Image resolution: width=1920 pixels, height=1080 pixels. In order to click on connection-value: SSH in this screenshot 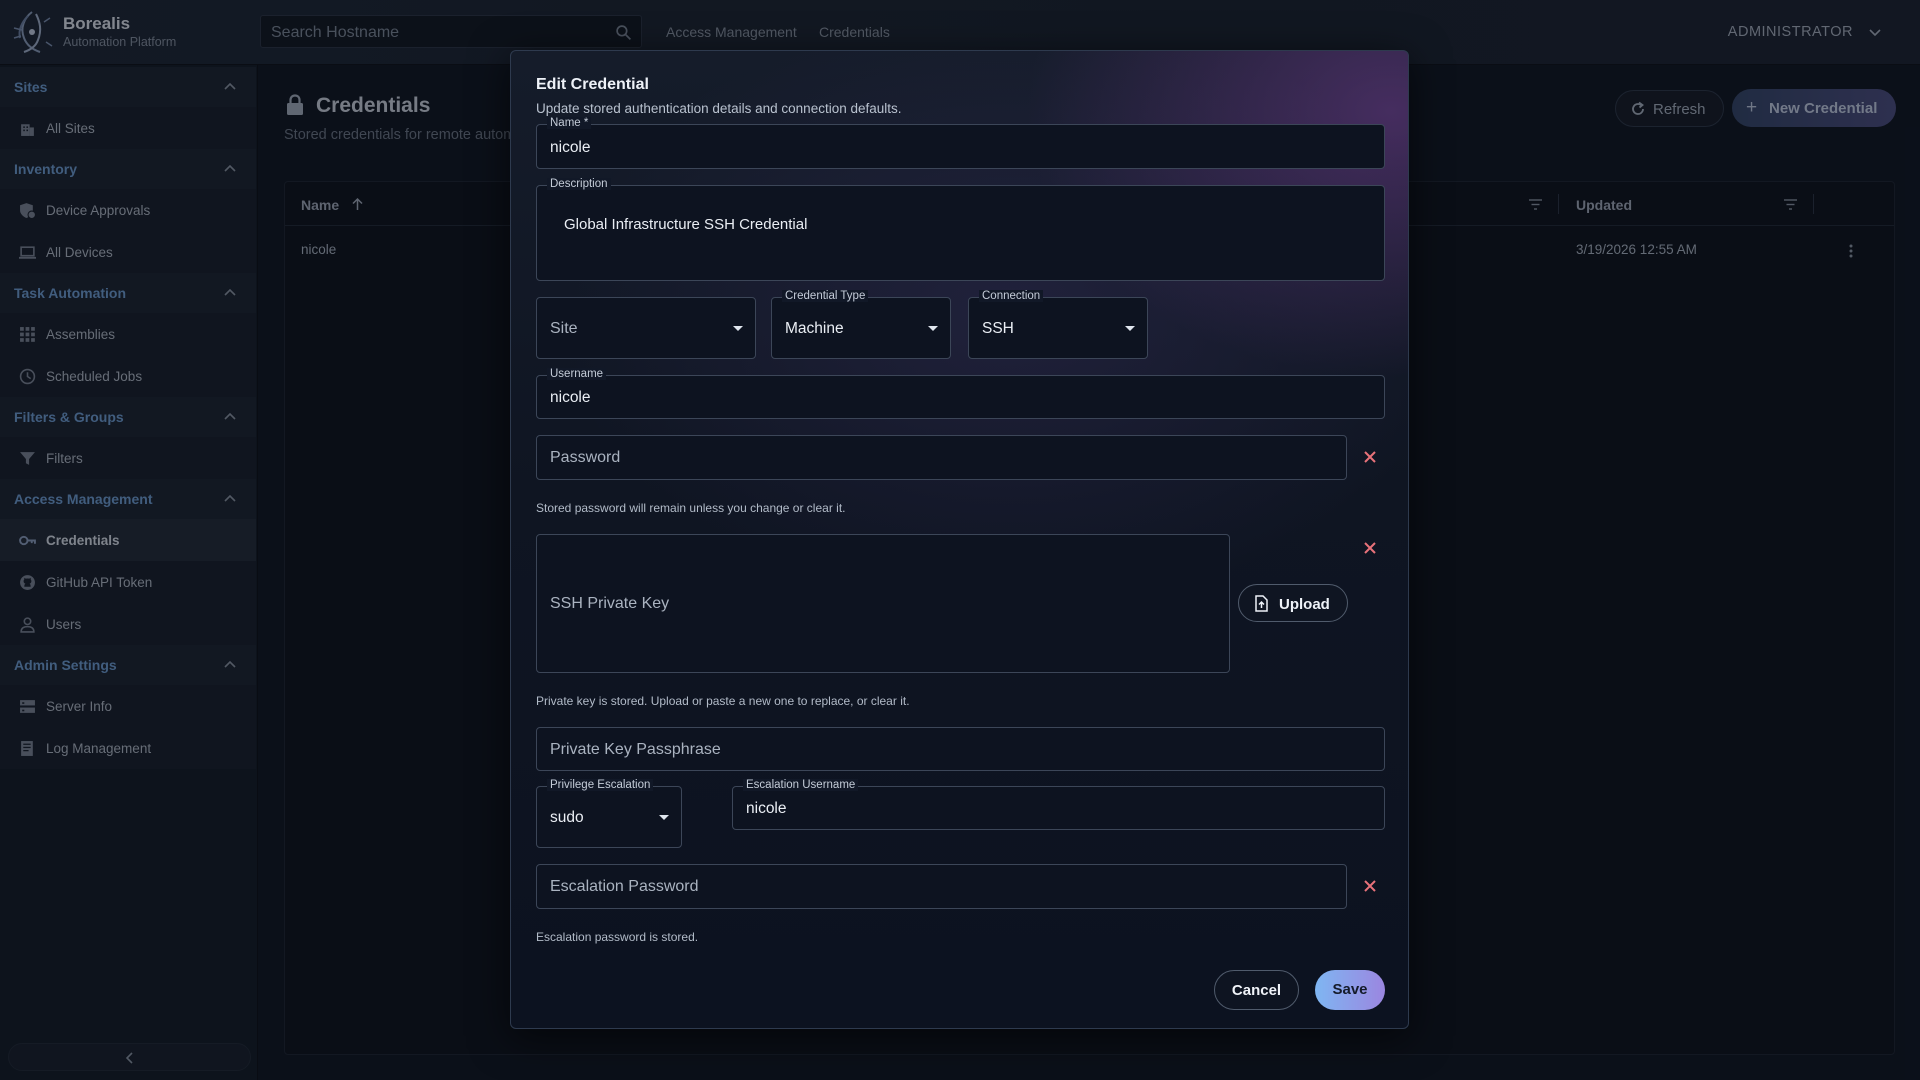, I will do `click(998, 328)`.